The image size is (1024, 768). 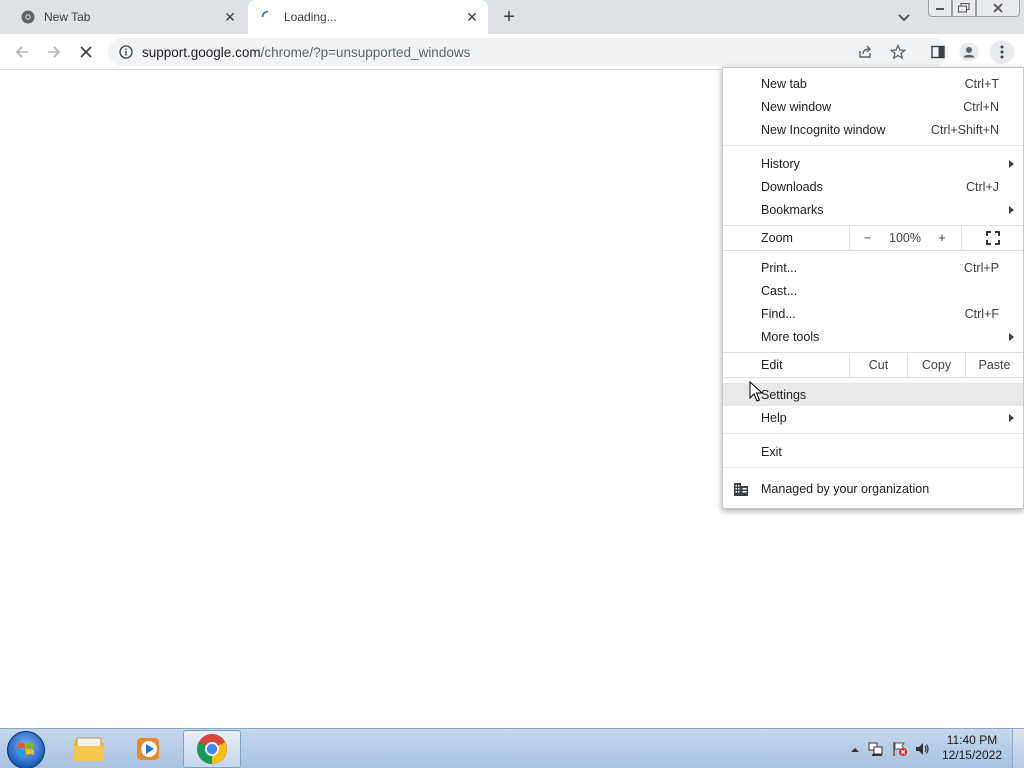 I want to click on menu-item-settings: Settings, so click(x=873, y=394).